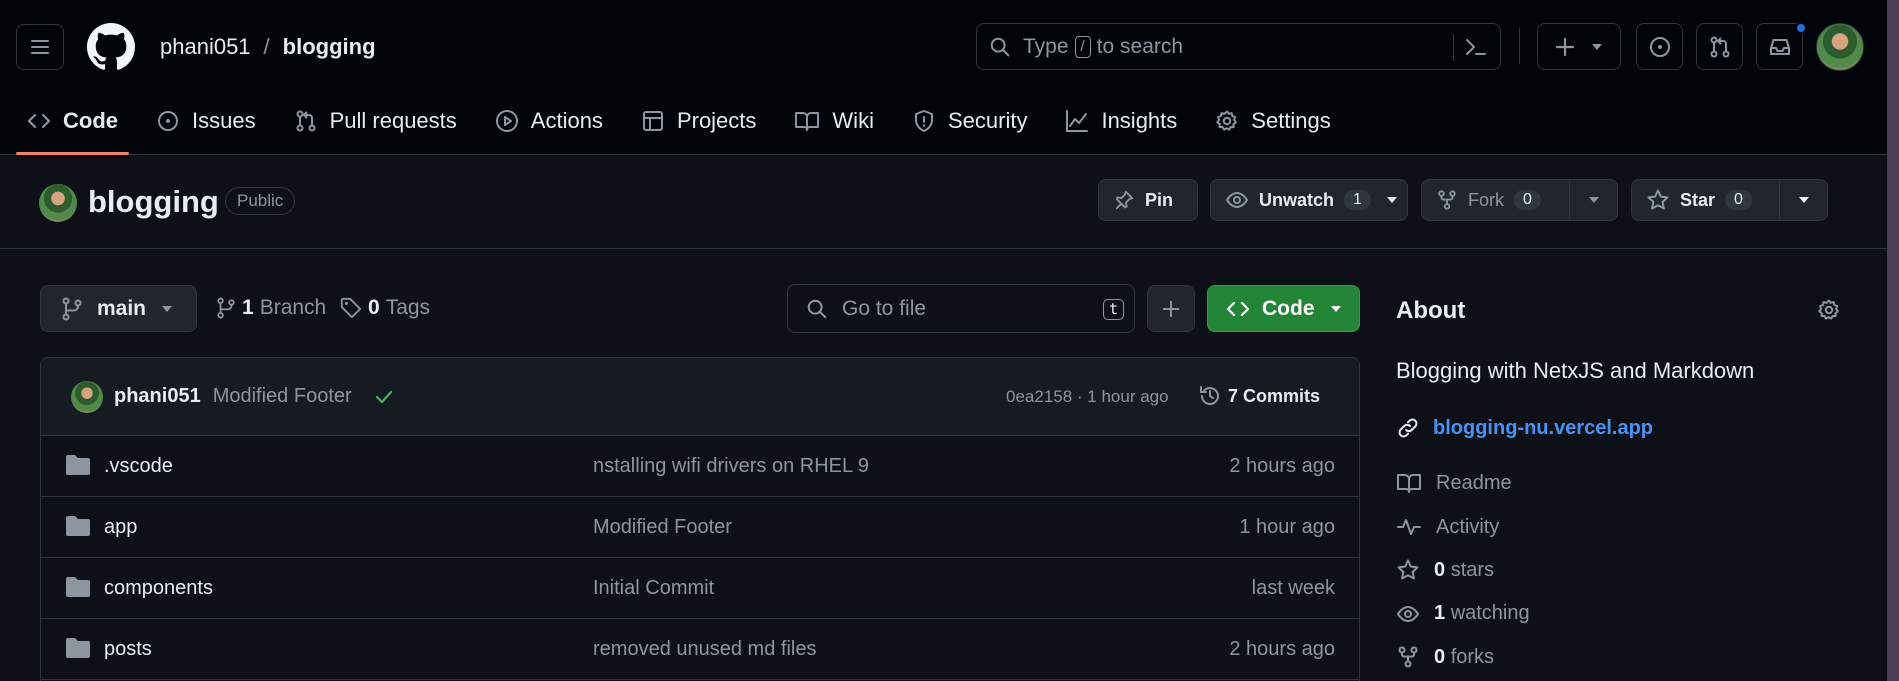  I want to click on hamburger-icon, so click(40, 47).